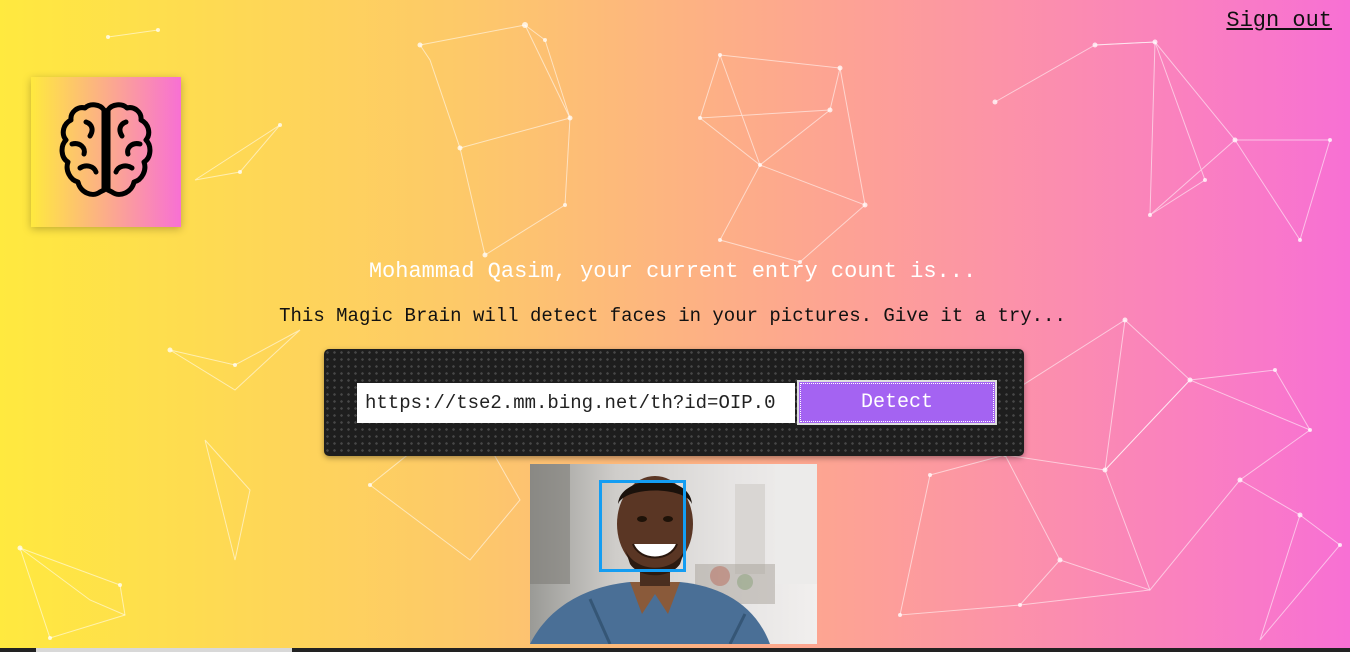 Image resolution: width=1350 pixels, height=652 pixels. What do you see at coordinates (675, 650) in the screenshot?
I see `window-bottom-edge` at bounding box center [675, 650].